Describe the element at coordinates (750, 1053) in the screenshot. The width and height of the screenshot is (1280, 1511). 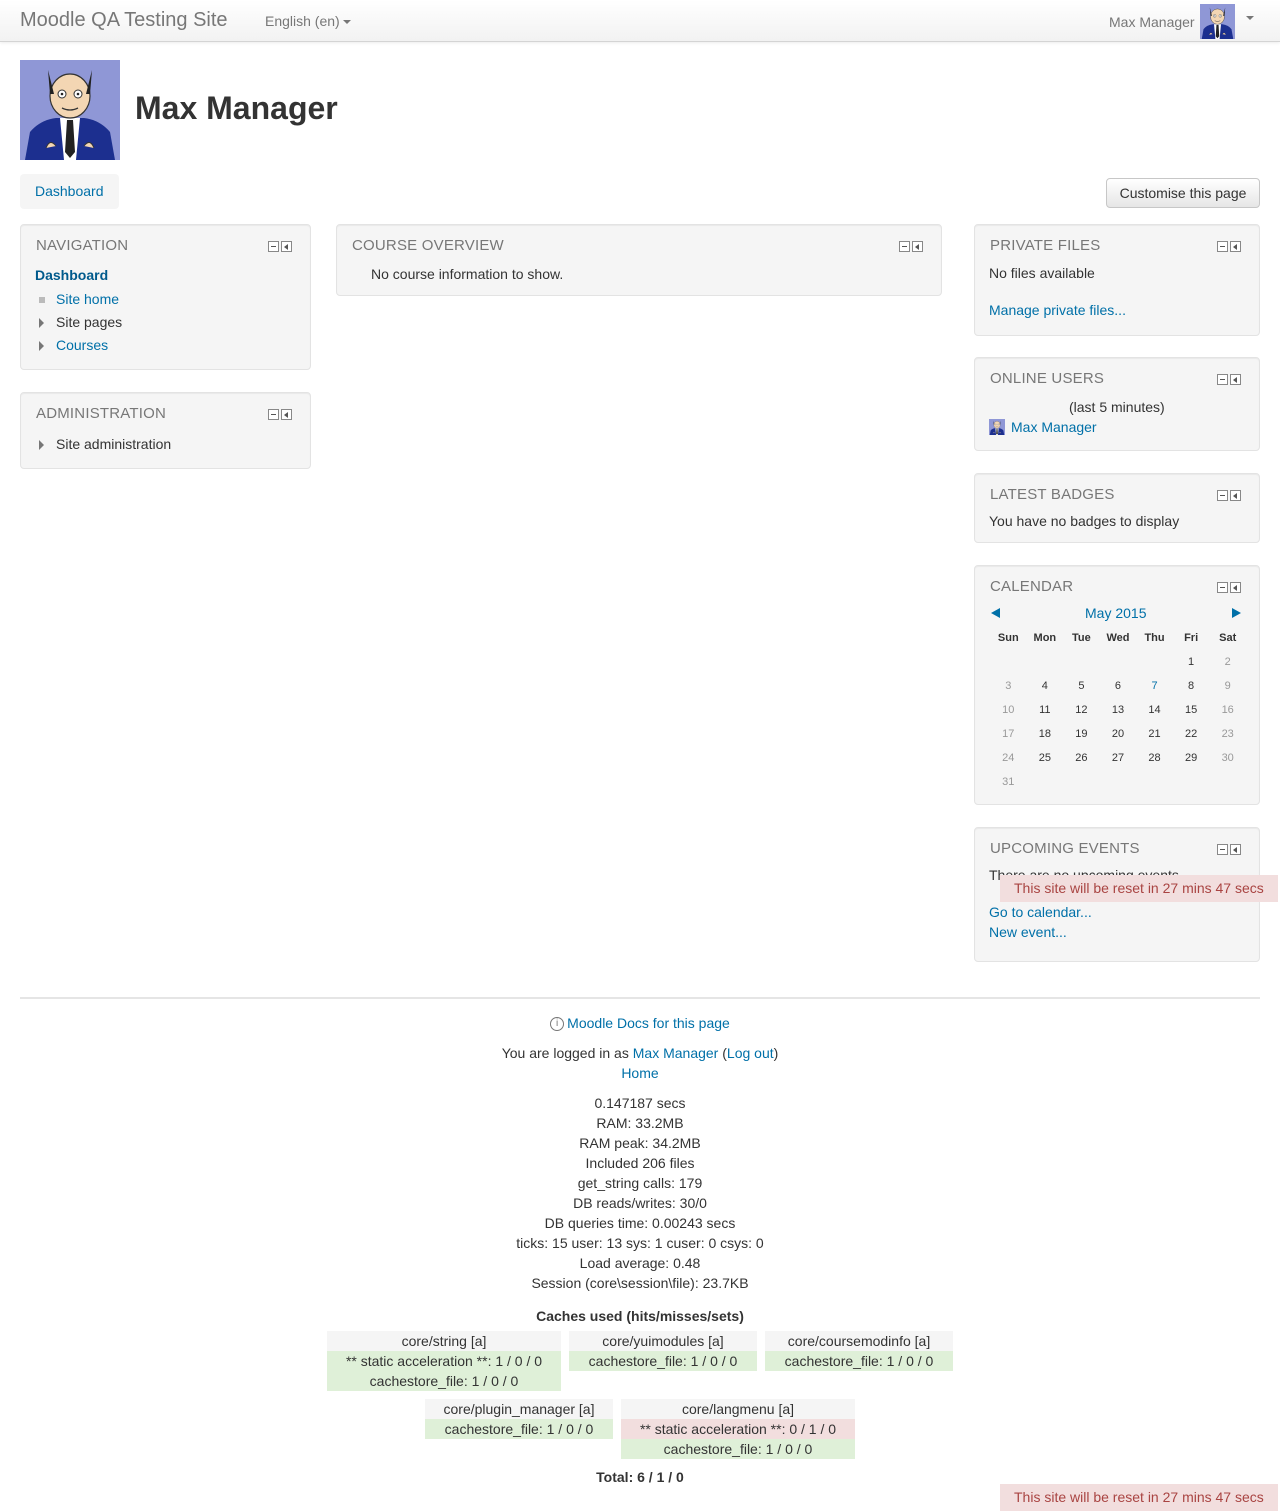
I see `logout-link: Log out` at that location.